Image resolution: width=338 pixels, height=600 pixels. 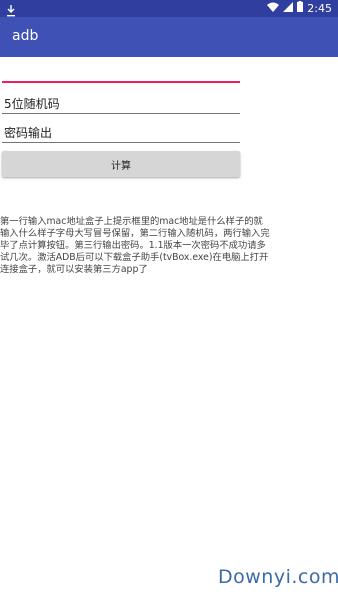 What do you see at coordinates (121, 142) in the screenshot?
I see `password-output-underline` at bounding box center [121, 142].